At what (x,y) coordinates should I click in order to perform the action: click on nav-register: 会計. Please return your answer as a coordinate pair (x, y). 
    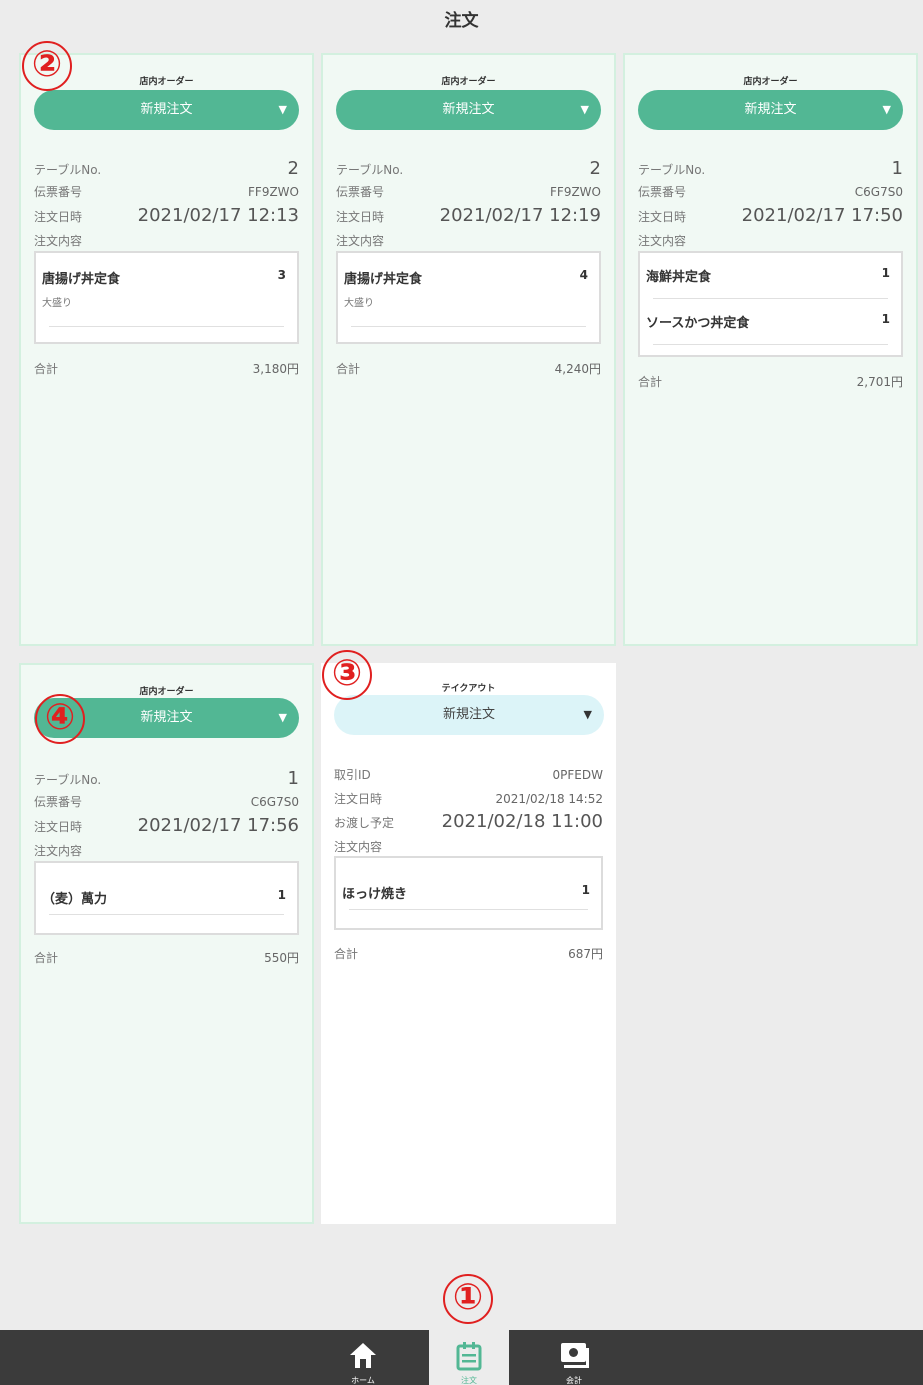
    Looking at the image, I should click on (574, 1357).